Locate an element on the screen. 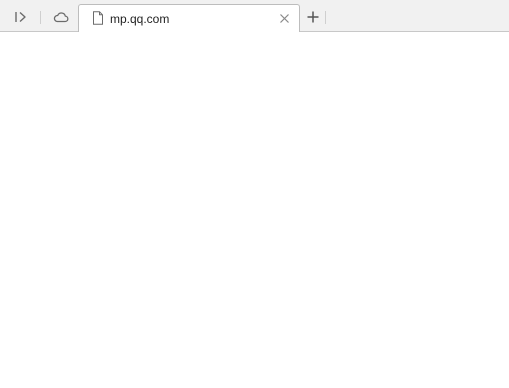 The height and width of the screenshot is (388, 509). new-tab-button is located at coordinates (313, 17).